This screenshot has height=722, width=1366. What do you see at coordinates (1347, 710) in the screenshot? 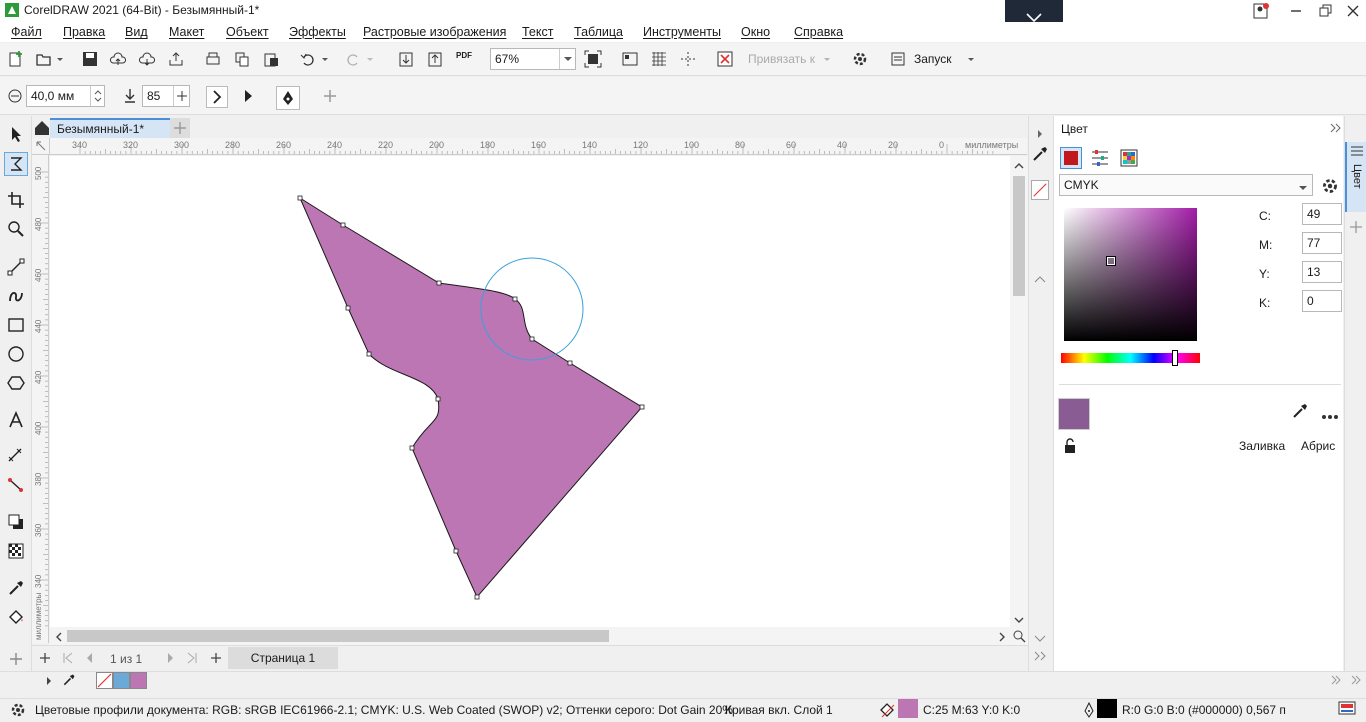
I see `status-app-icon` at bounding box center [1347, 710].